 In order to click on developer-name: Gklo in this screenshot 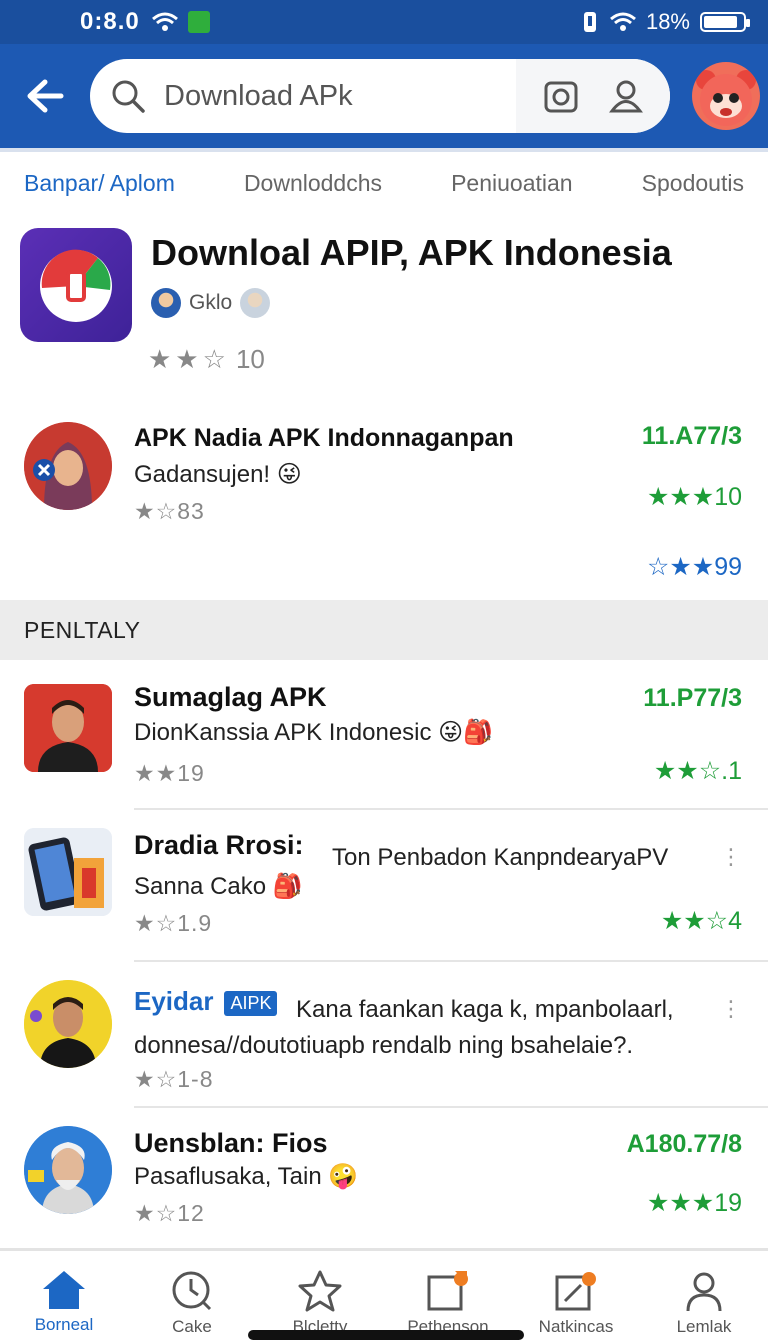, I will do `click(211, 302)`.